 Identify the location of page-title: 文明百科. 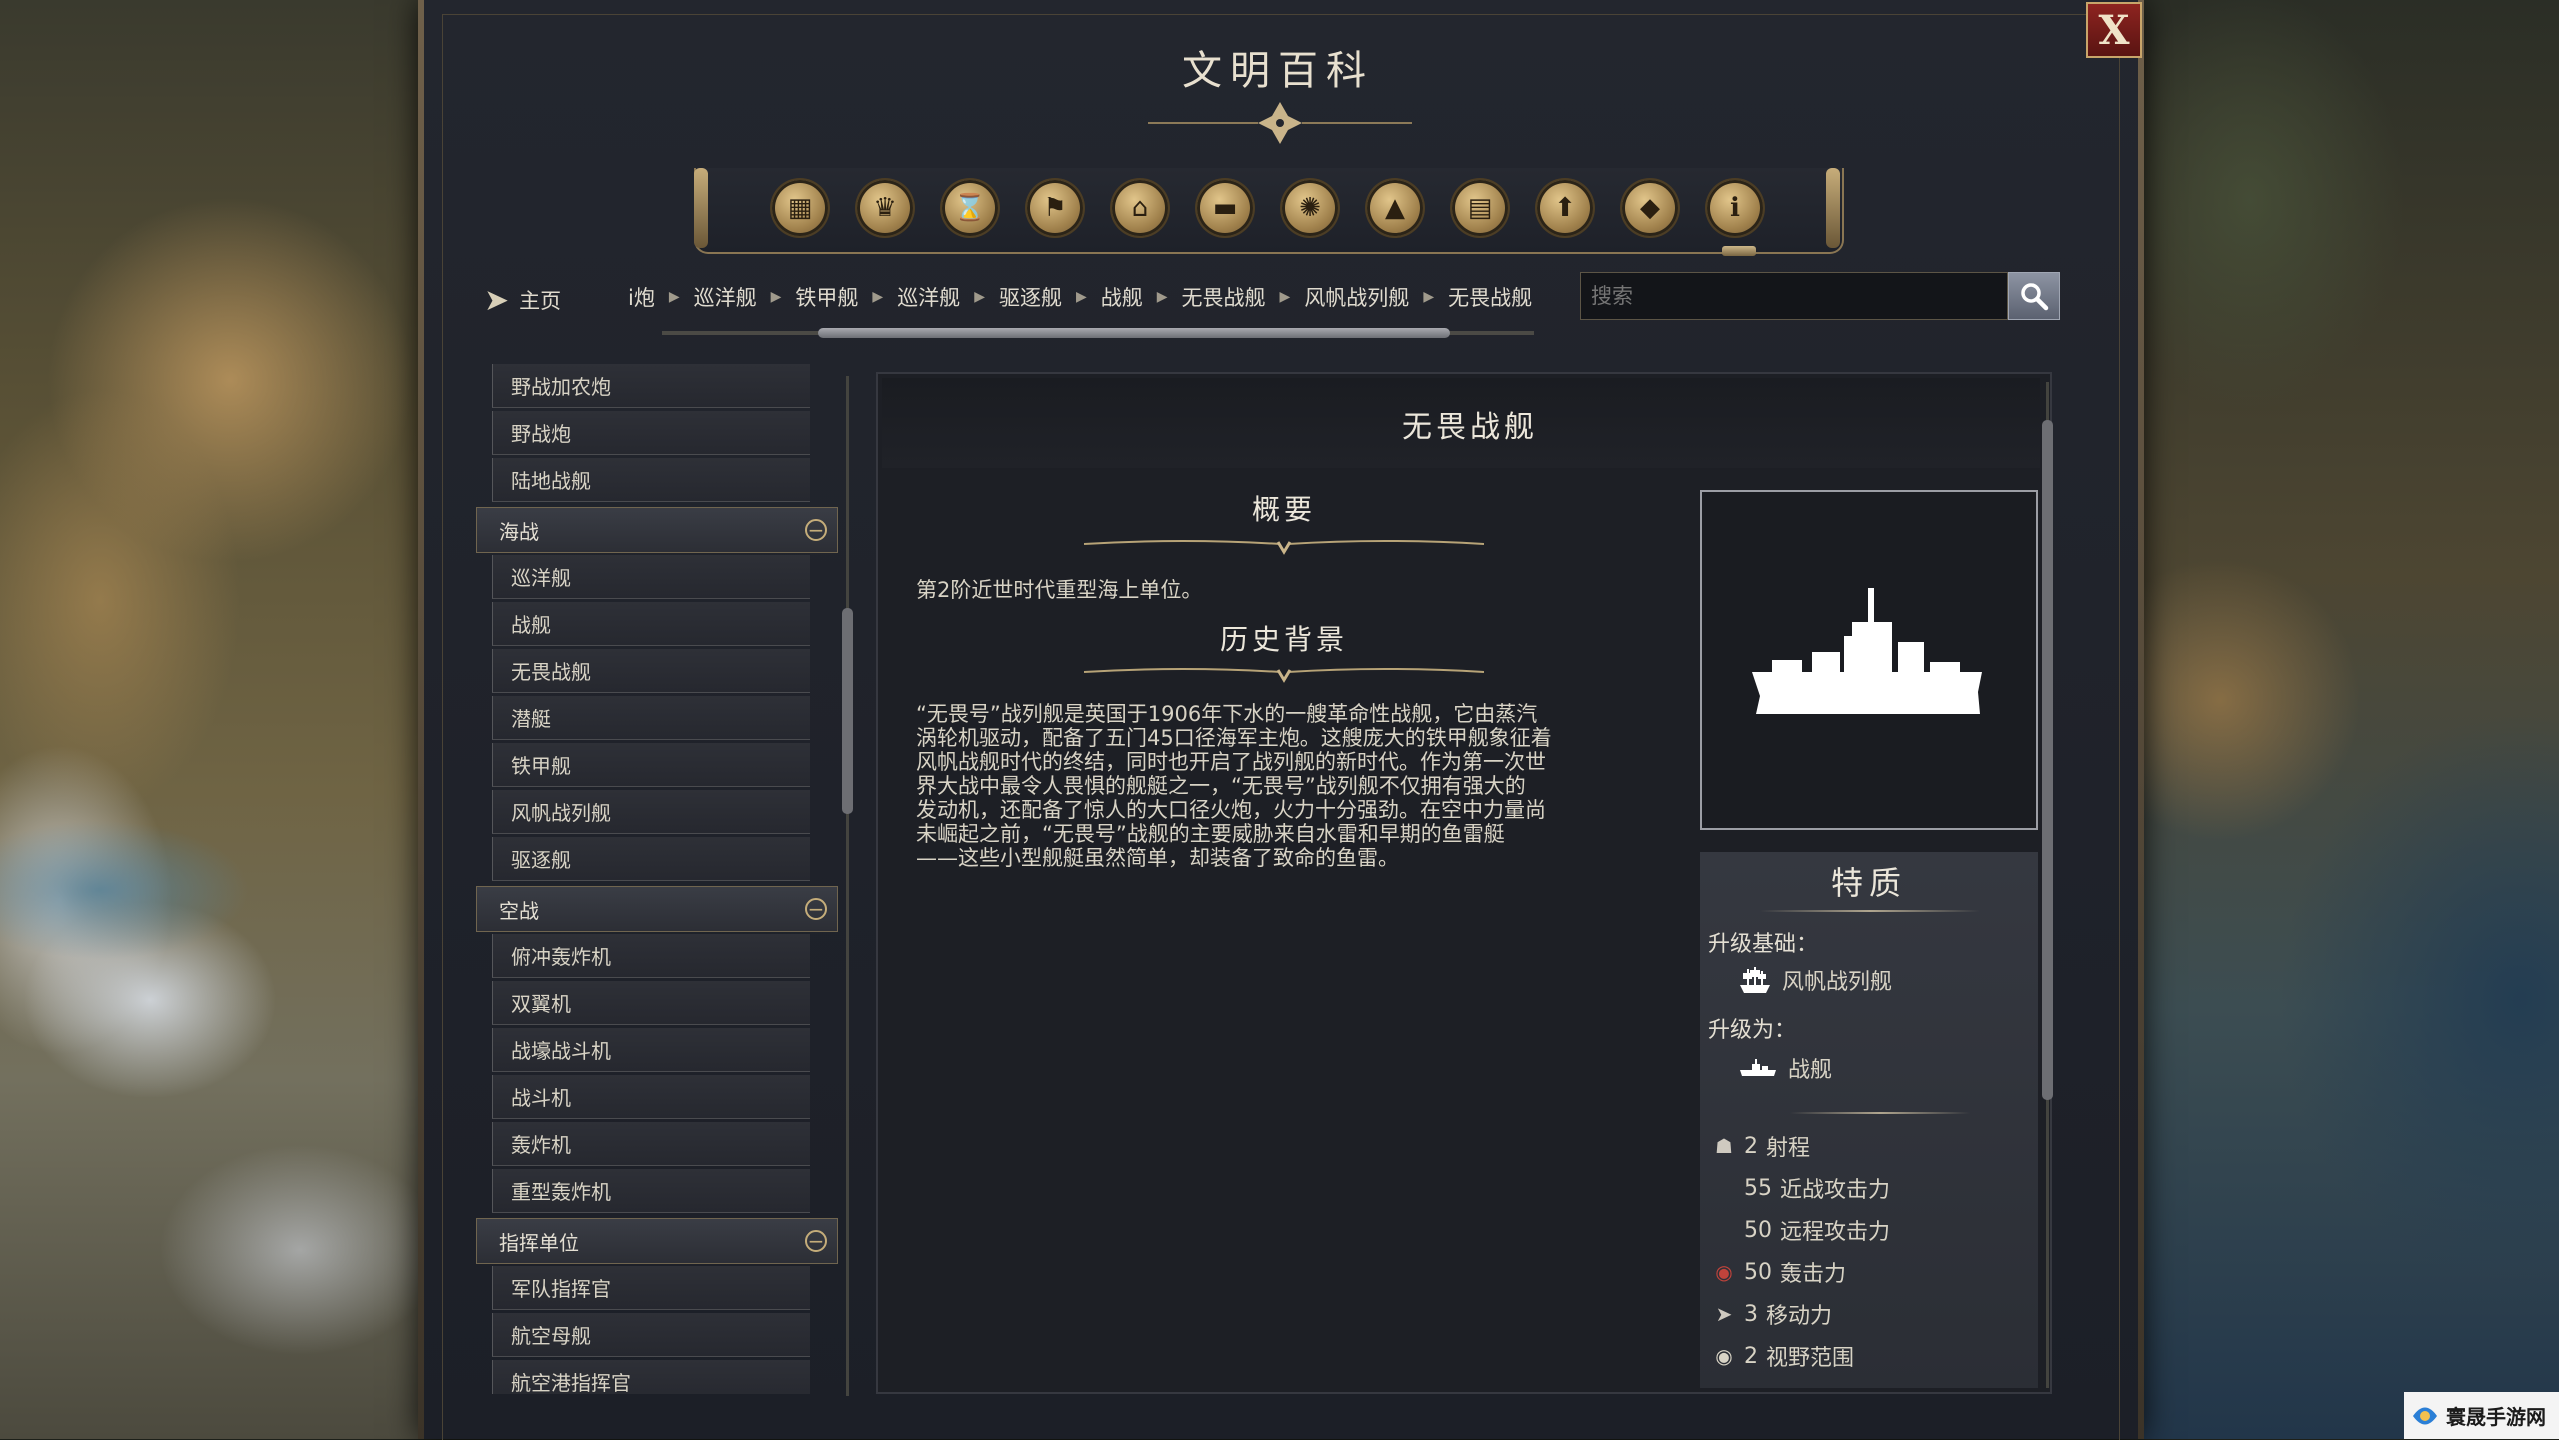
(1278, 71).